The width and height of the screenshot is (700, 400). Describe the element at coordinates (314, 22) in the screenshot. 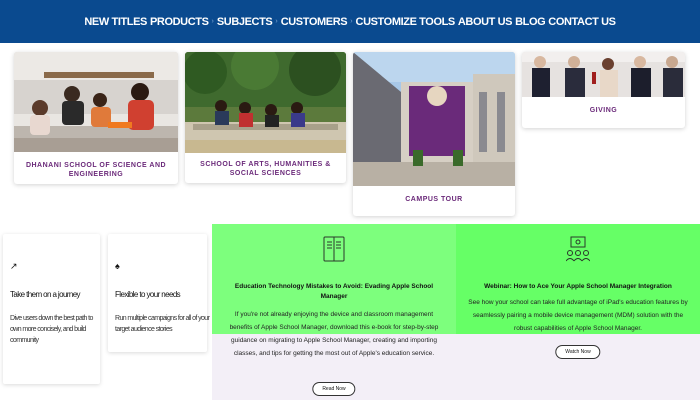

I see `nav-customers: CUSTOMERS` at that location.